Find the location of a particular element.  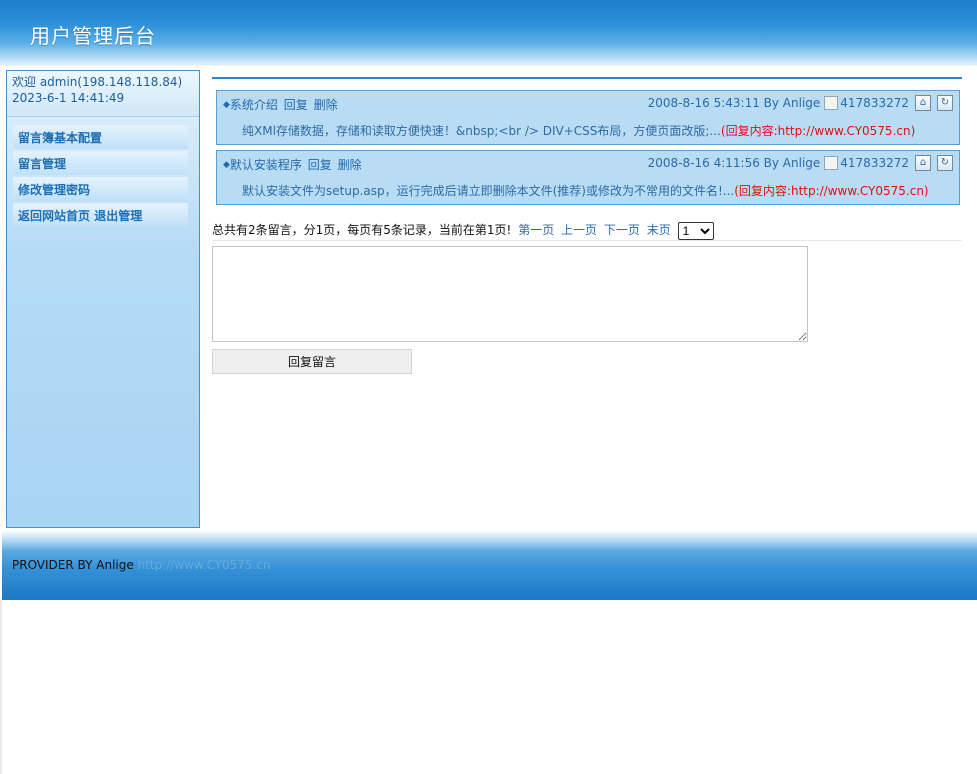

welcome-time: 2023-6-1 14:41:49 is located at coordinates (68, 98).